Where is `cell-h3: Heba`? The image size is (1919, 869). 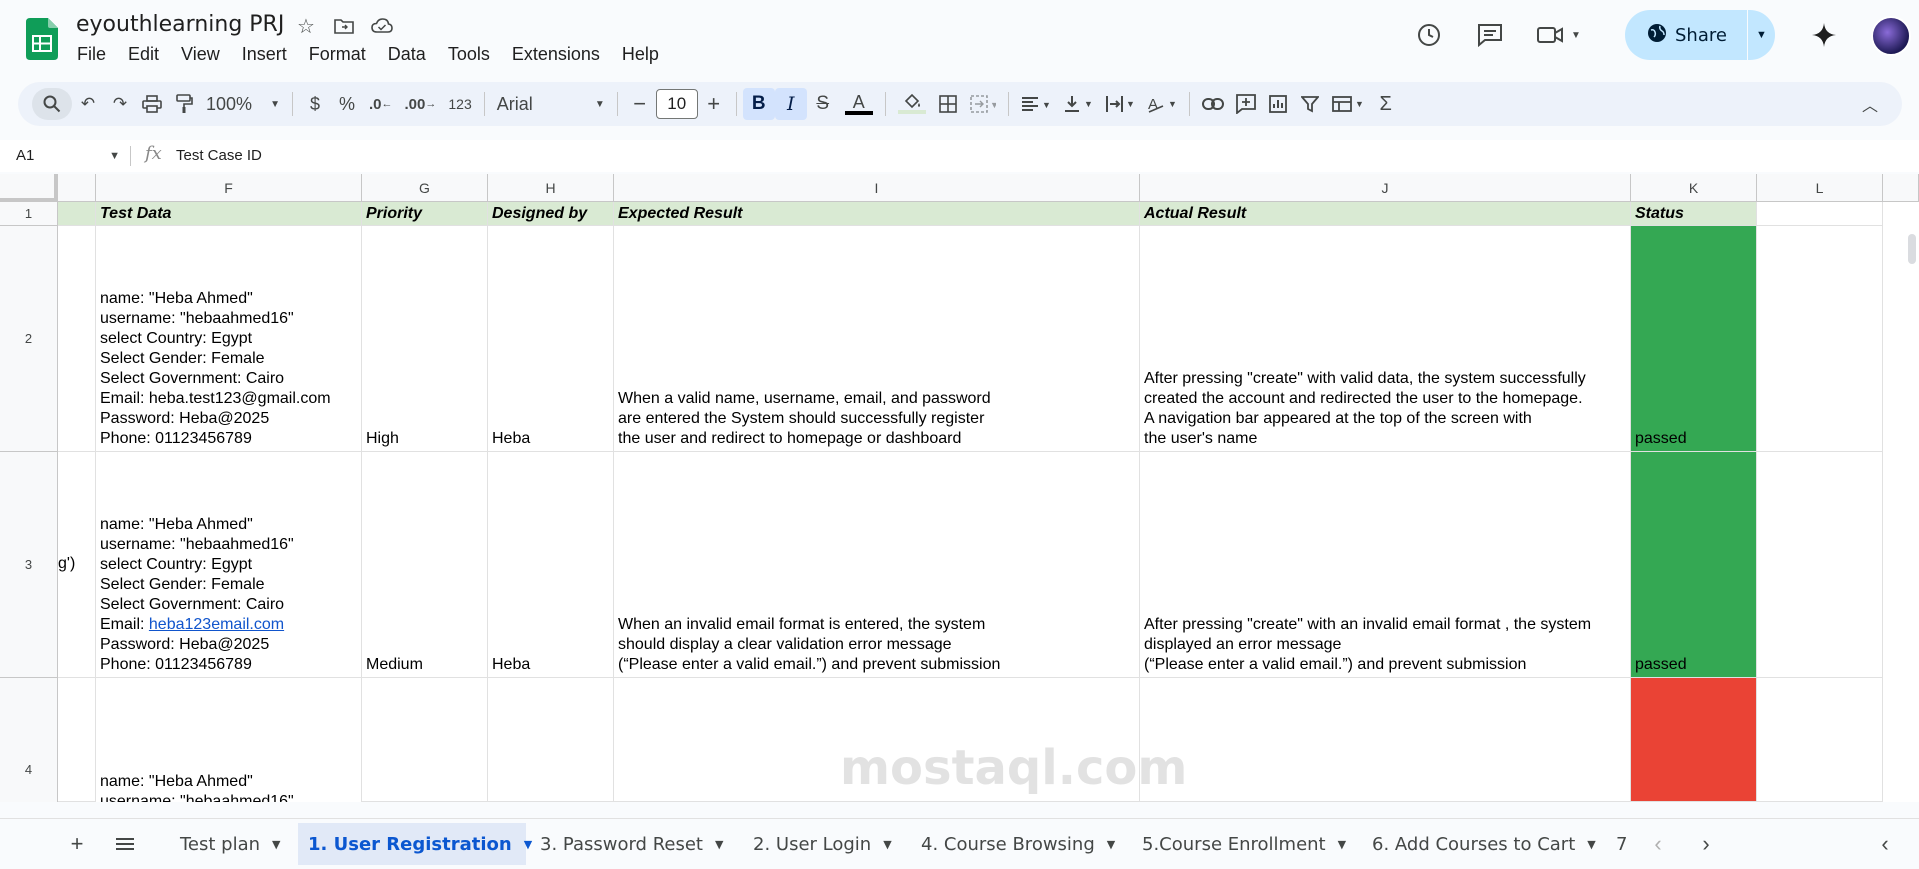
cell-h3: Heba is located at coordinates (551, 565).